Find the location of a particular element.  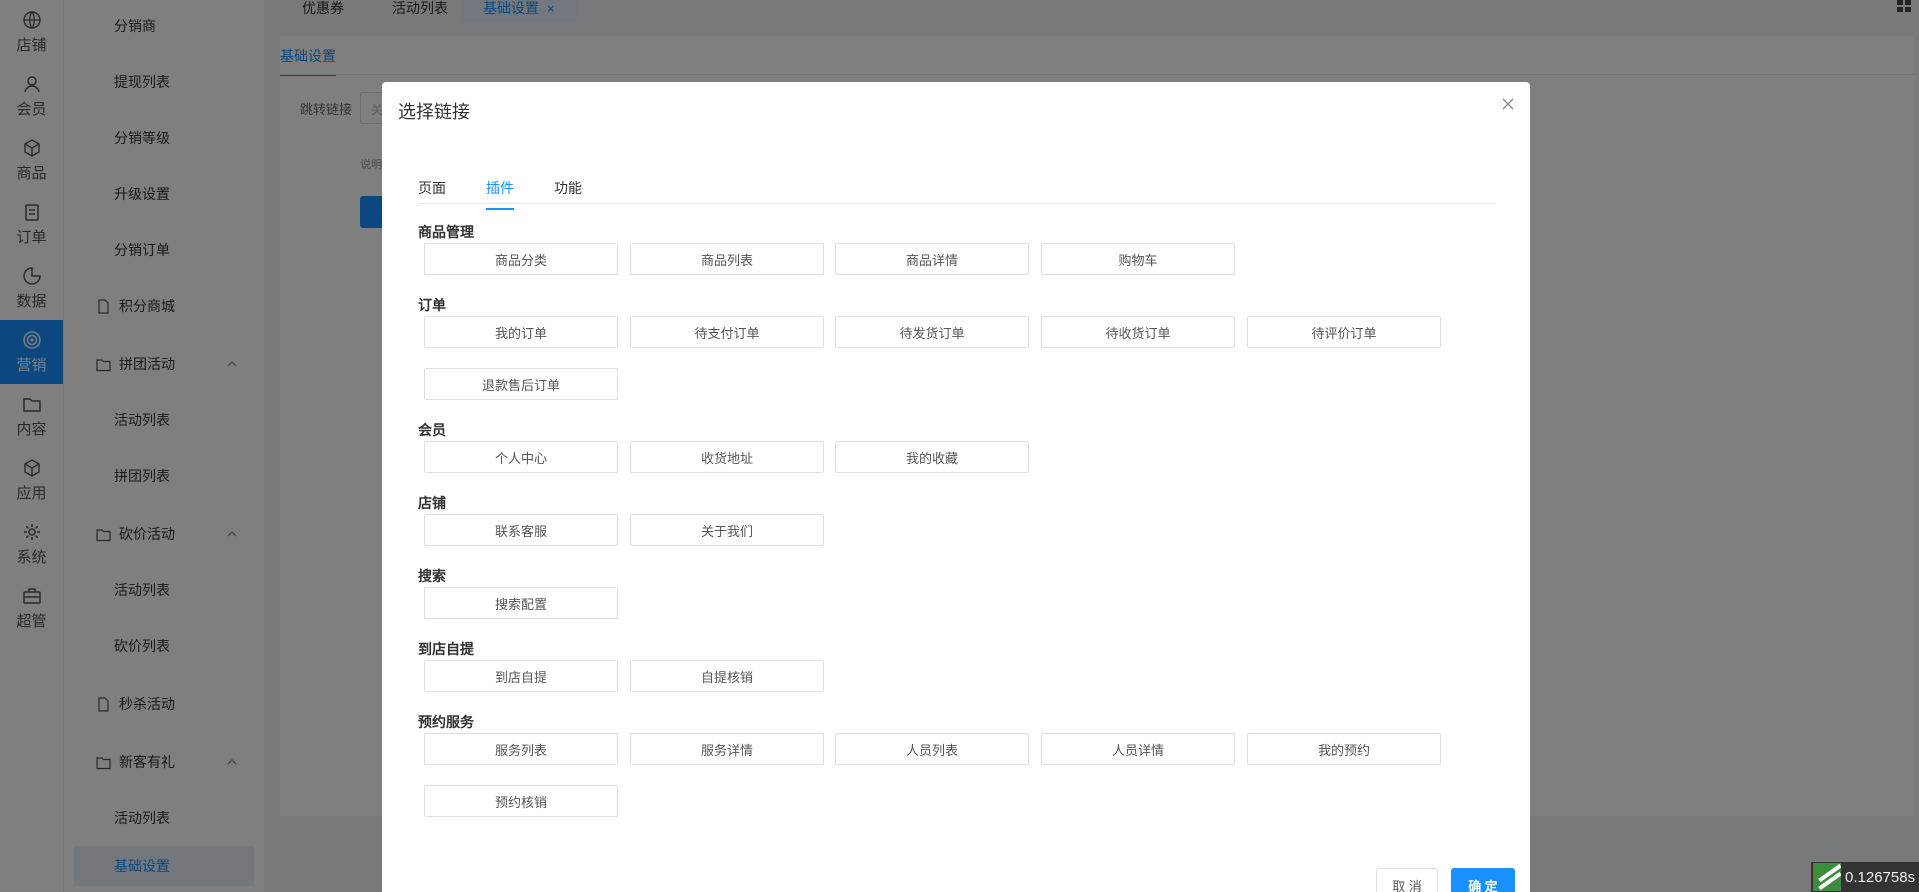

cancel-button: 取 消 is located at coordinates (1407, 880).